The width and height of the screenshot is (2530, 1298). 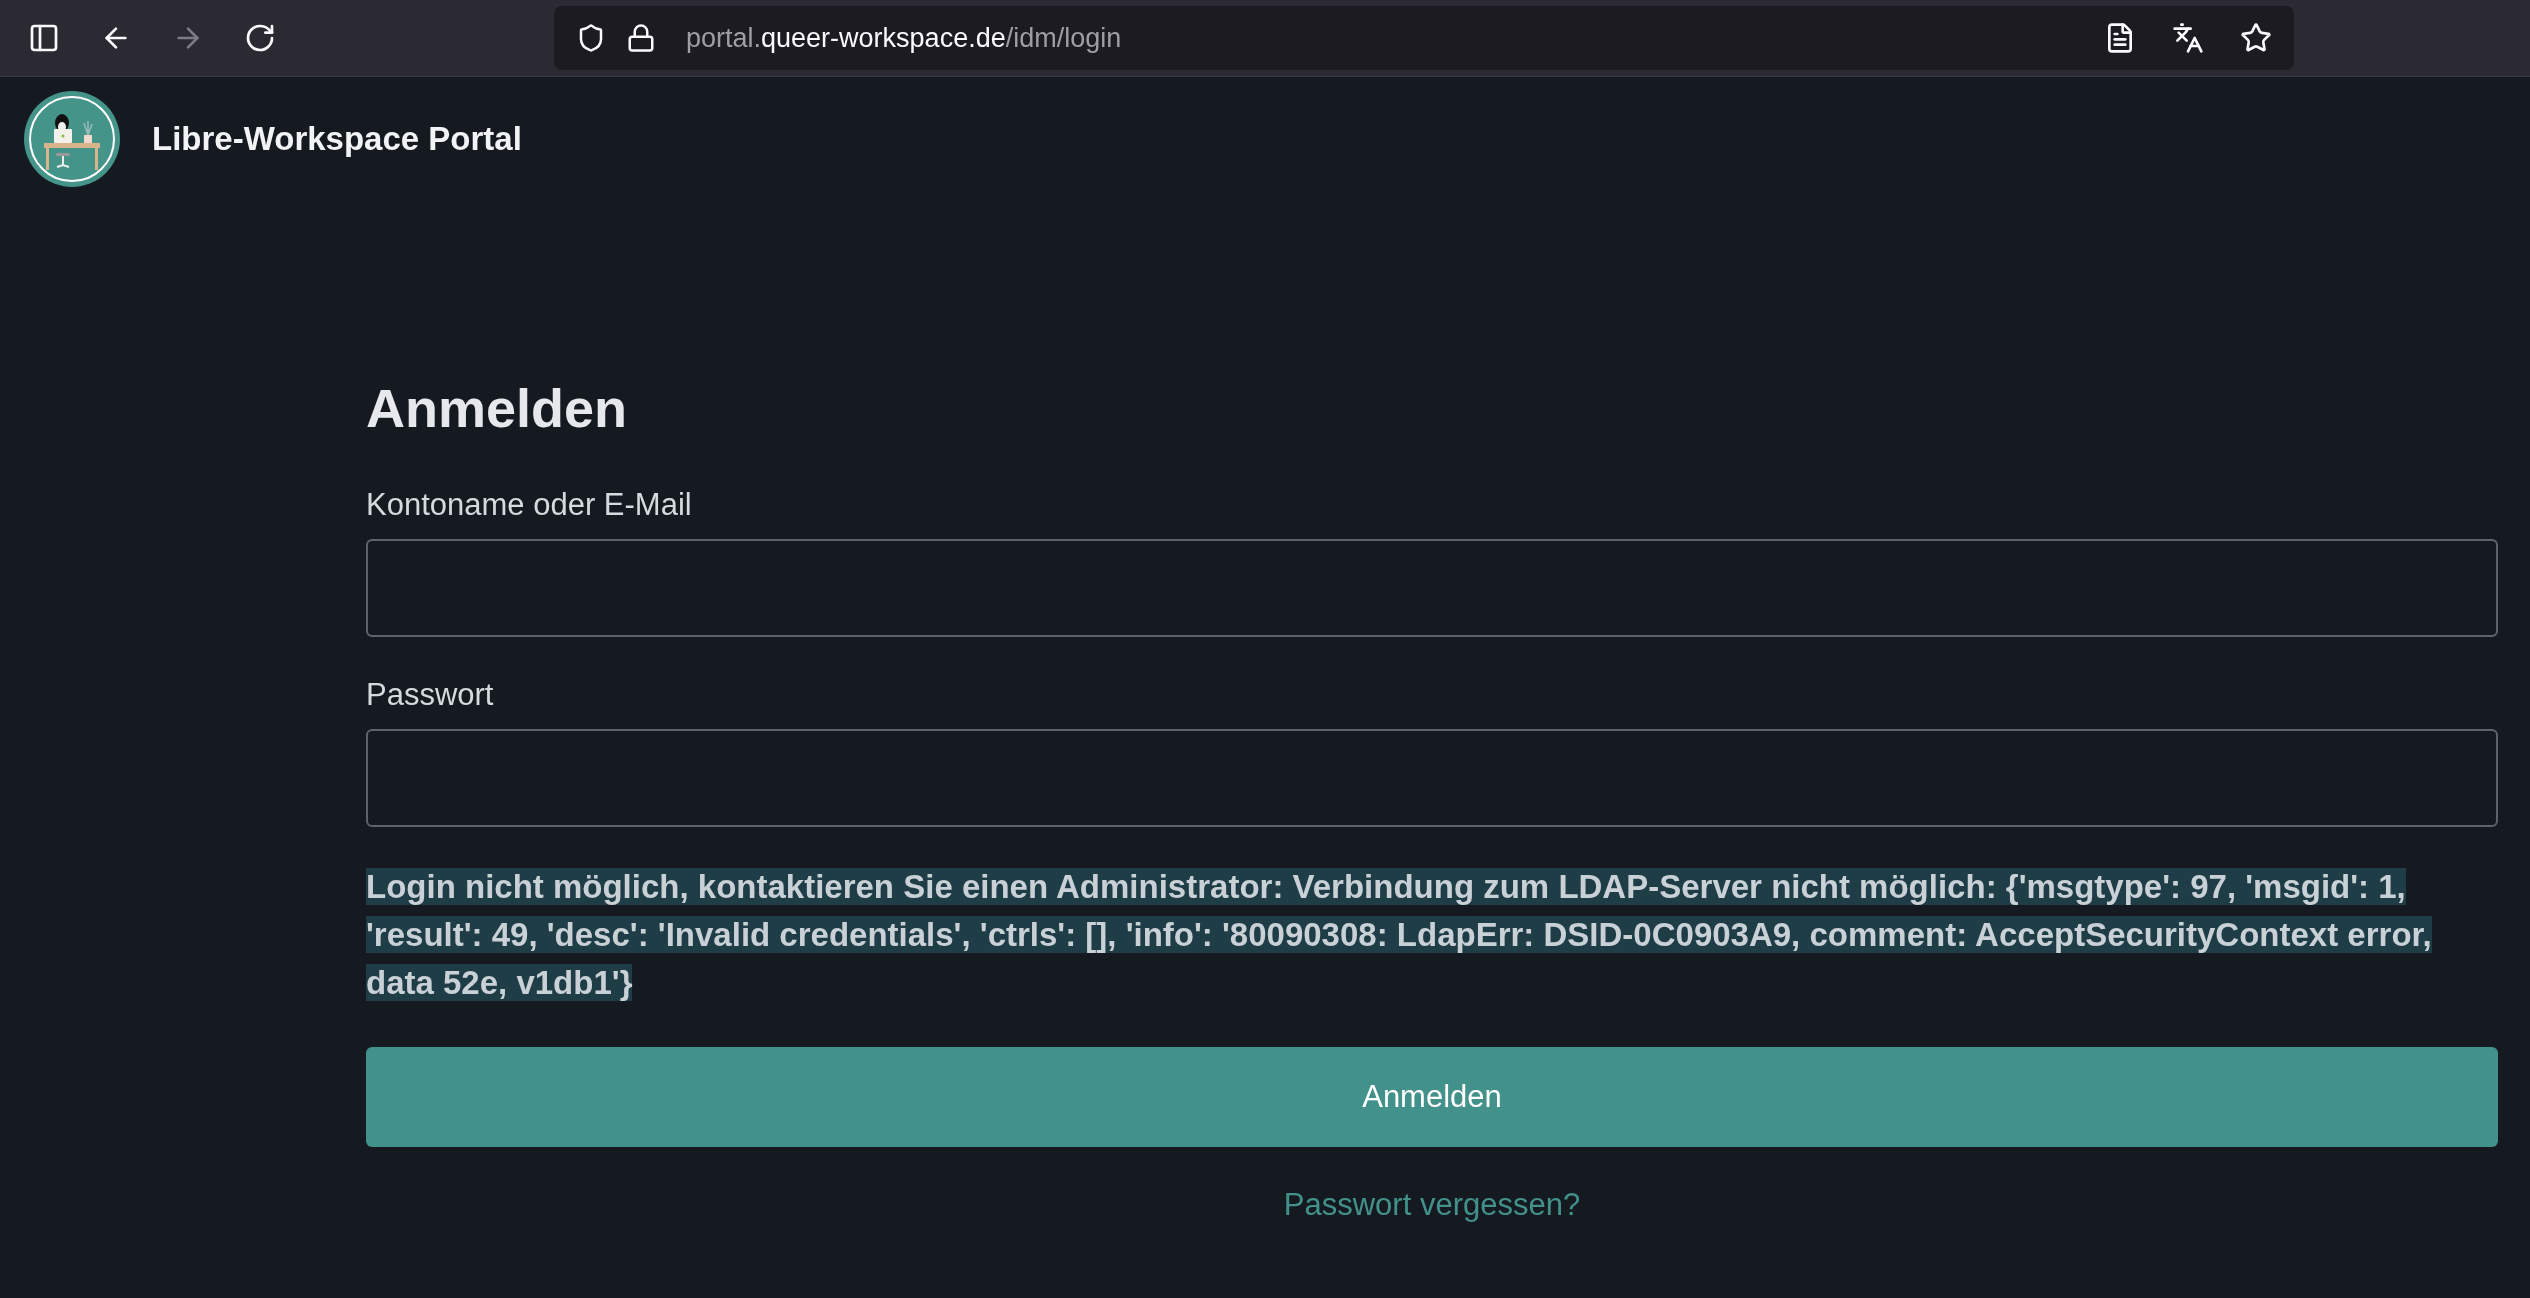 I want to click on error-message: Login nicht möglich, kontaktieren Sie einen Administrator: Verbindung zum LDAP-Server nicht möglich: {'msgtype': 97, 'msgid': 1, 'result': 49, 'desc': 'Invalid credentials', 'ctrls': [], 'info': '80090308: LdapErr: DSID-0C0903A9, comment: AcceptSecurityContext error, data 52e, v1db1'}, so click(x=1399, y=935).